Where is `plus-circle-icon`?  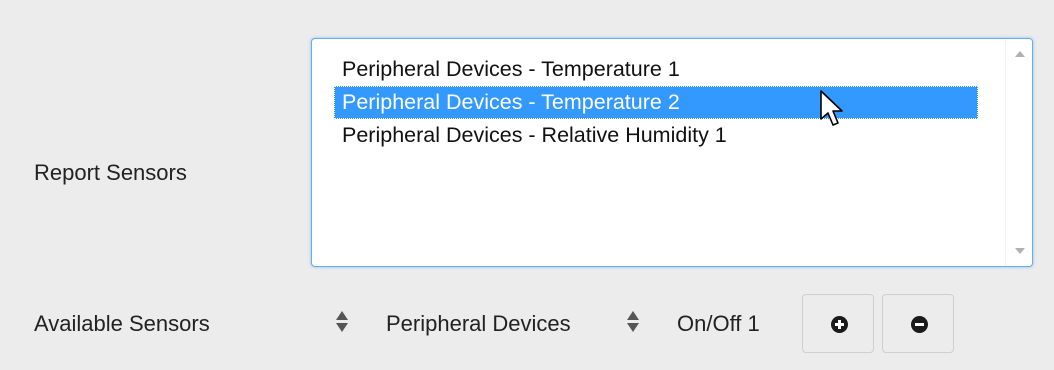 plus-circle-icon is located at coordinates (839, 324).